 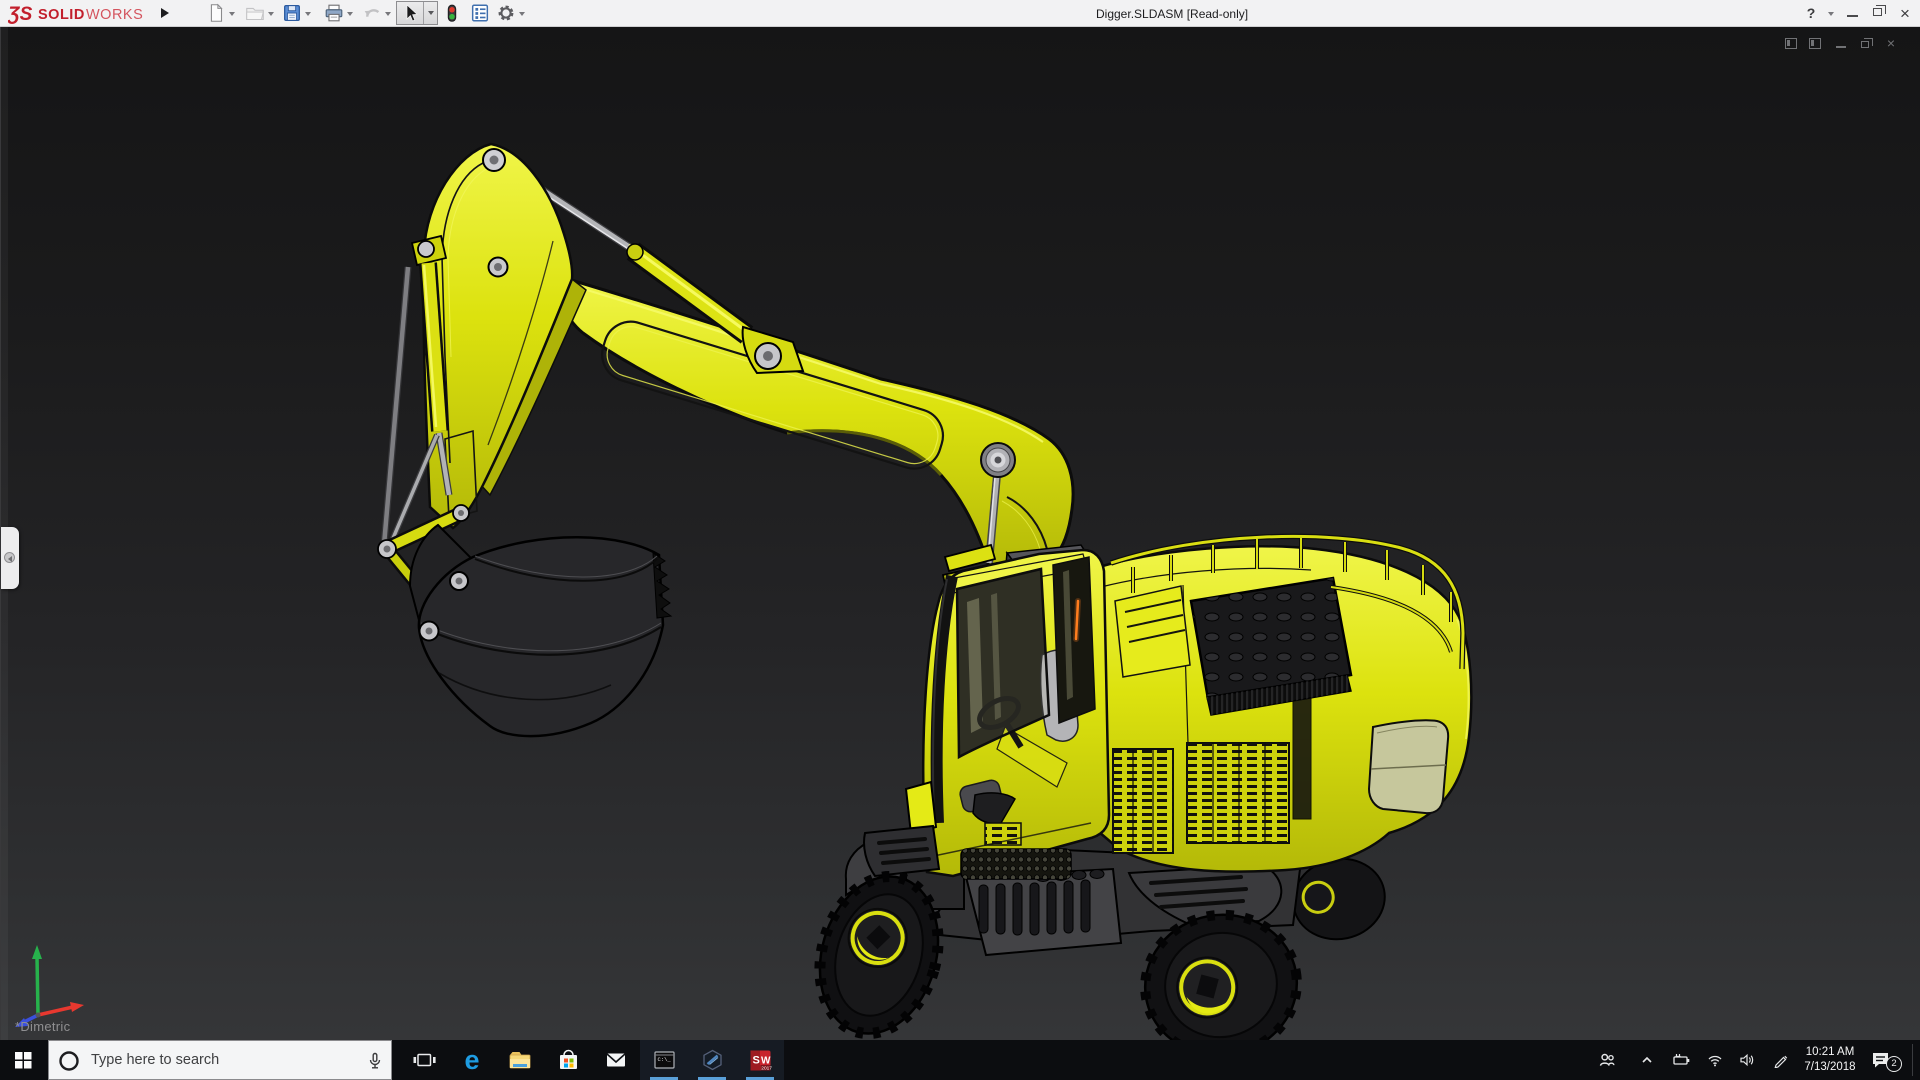 What do you see at coordinates (375, 1061) in the screenshot?
I see `microphone-icon` at bounding box center [375, 1061].